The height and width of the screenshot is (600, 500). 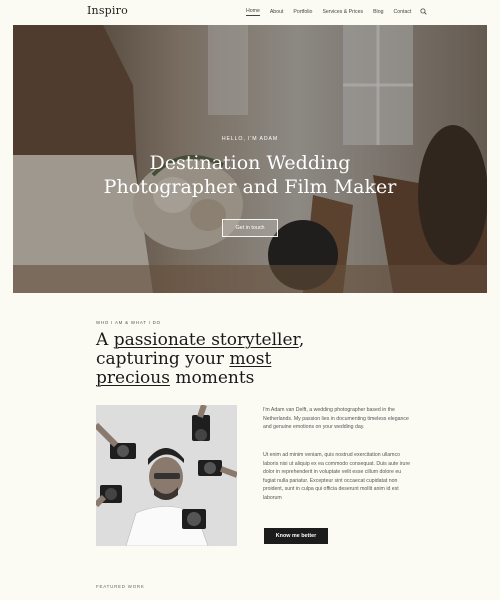 What do you see at coordinates (301, 340) in the screenshot?
I see `heading-part: ,` at bounding box center [301, 340].